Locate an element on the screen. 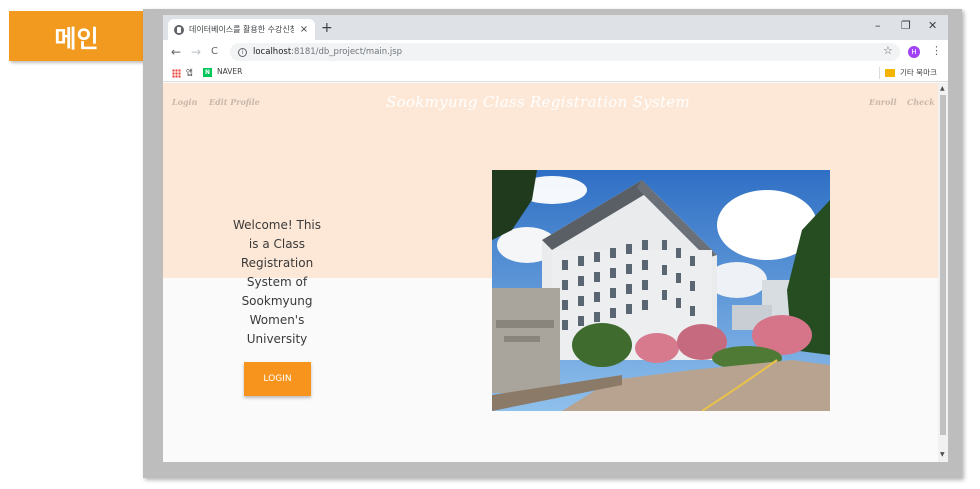 The height and width of the screenshot is (489, 980). bookmark-divider is located at coordinates (879, 73).